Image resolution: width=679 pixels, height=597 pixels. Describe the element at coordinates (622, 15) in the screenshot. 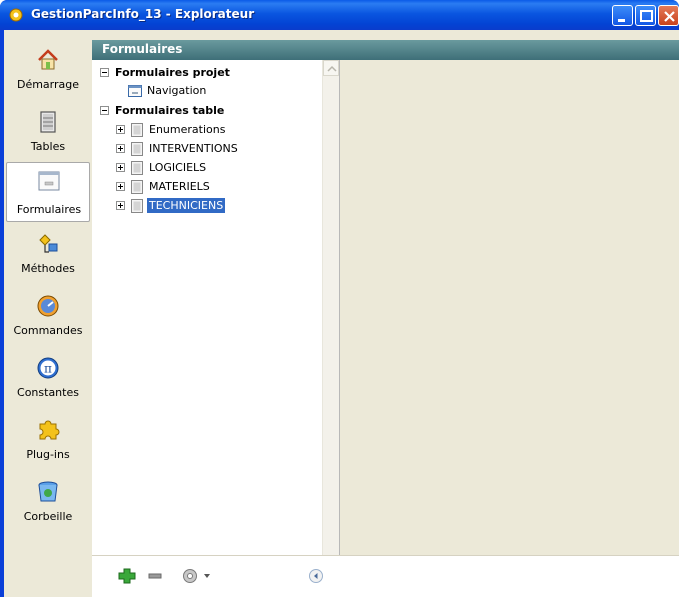

I see `minimize-button` at that location.